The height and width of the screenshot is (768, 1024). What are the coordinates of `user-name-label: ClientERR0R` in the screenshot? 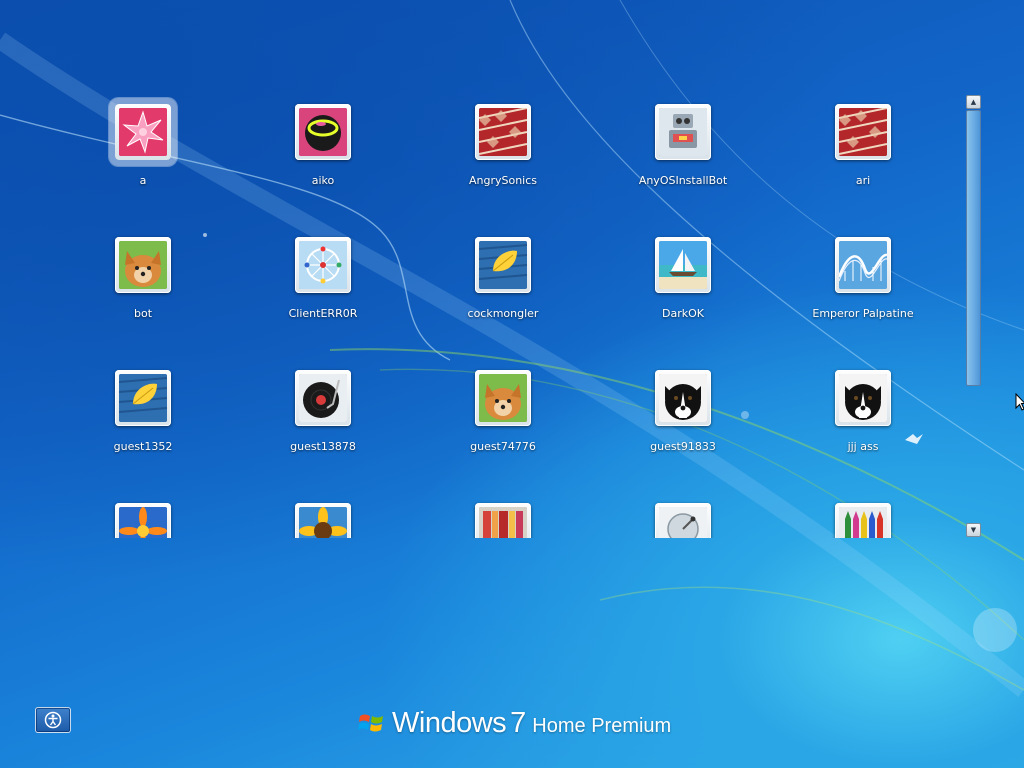 It's located at (323, 313).